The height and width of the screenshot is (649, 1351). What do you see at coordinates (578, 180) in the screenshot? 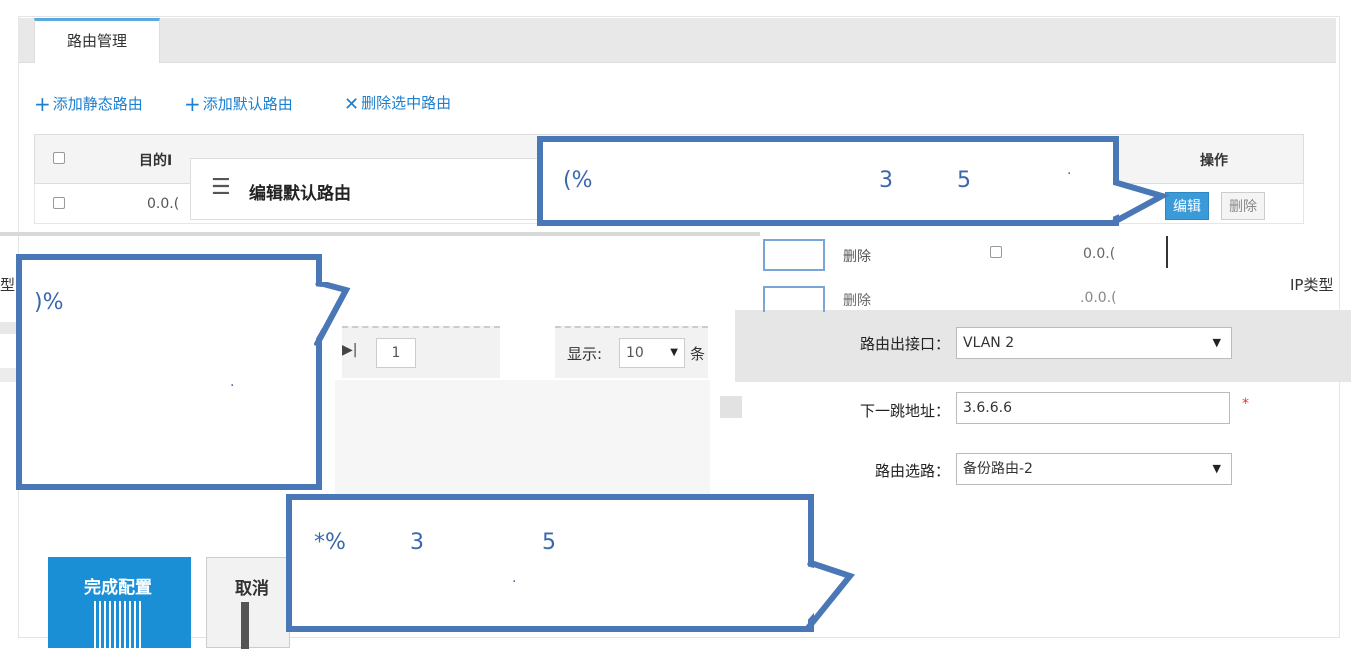
I see `callout-a-text: (%` at bounding box center [578, 180].